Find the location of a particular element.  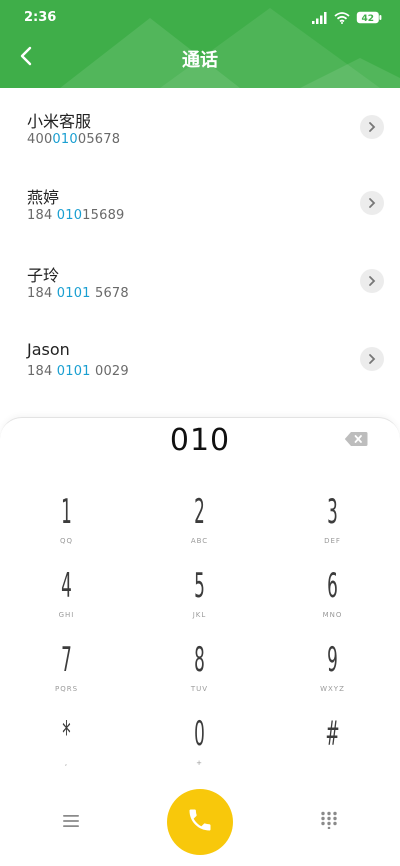

contact-item: Jason 184 0101 0029 is located at coordinates (200, 359).